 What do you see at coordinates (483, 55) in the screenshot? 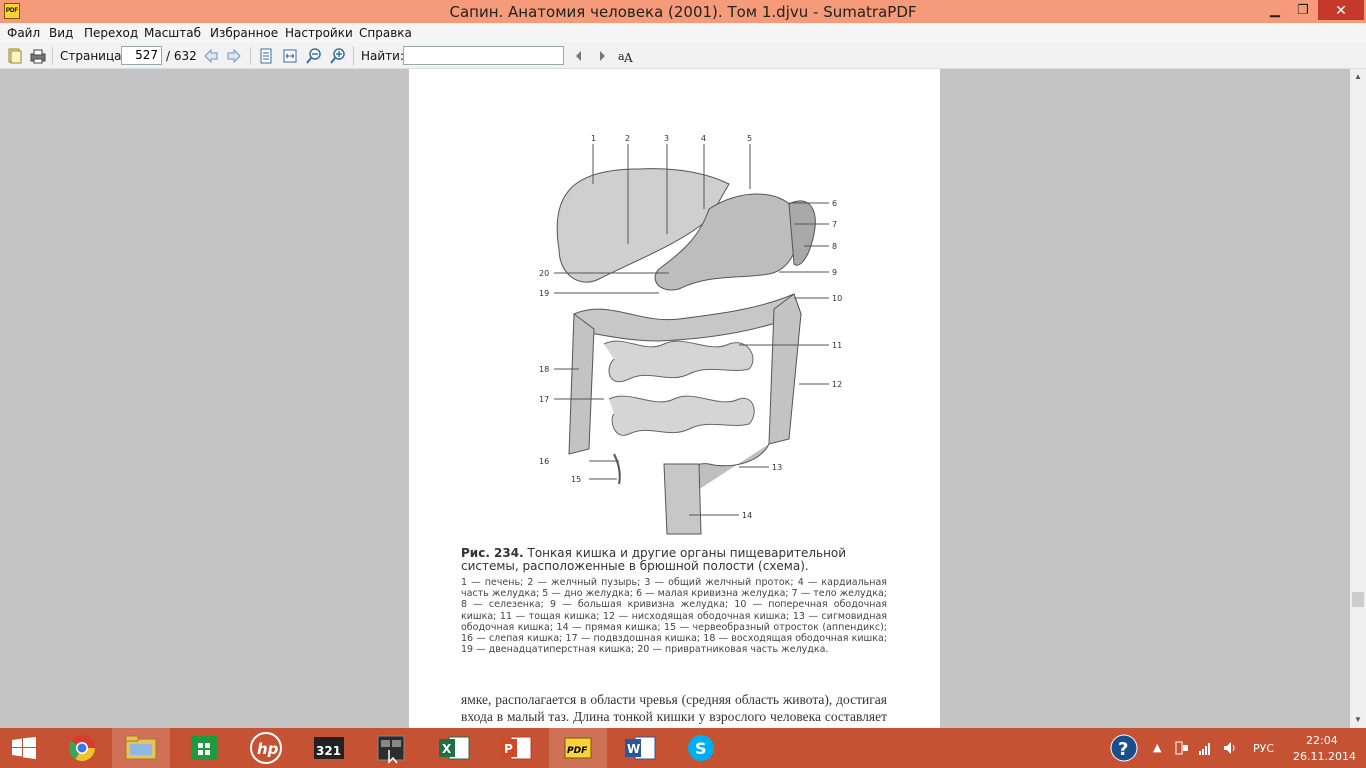
I see `find-input` at bounding box center [483, 55].